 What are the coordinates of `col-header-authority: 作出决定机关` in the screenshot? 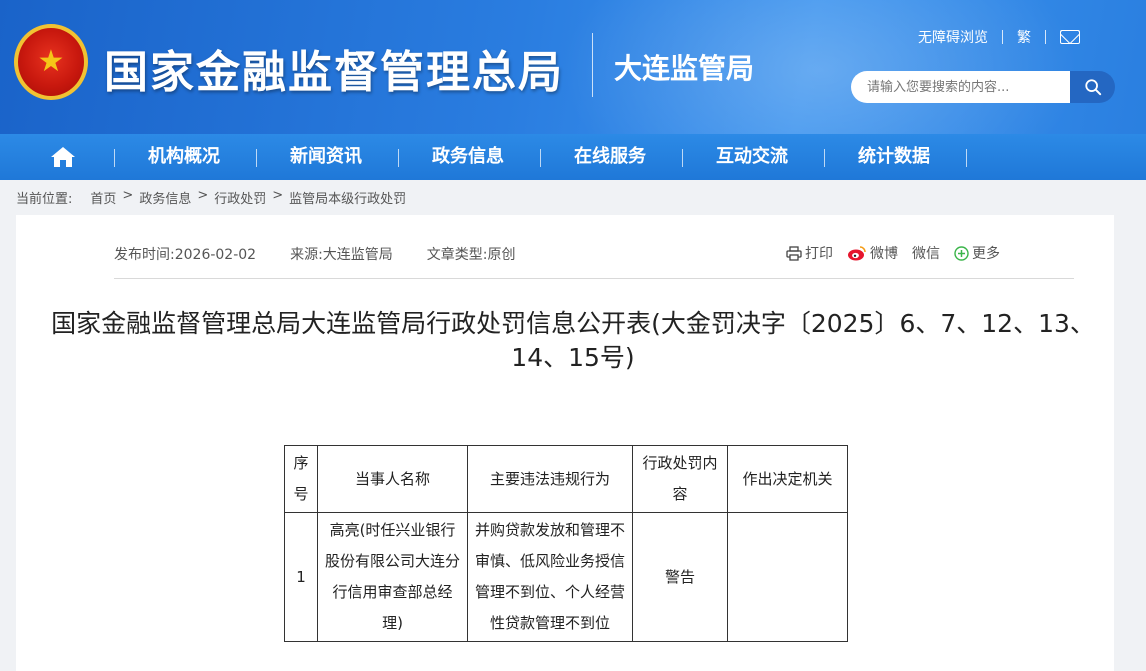 It's located at (787, 479).